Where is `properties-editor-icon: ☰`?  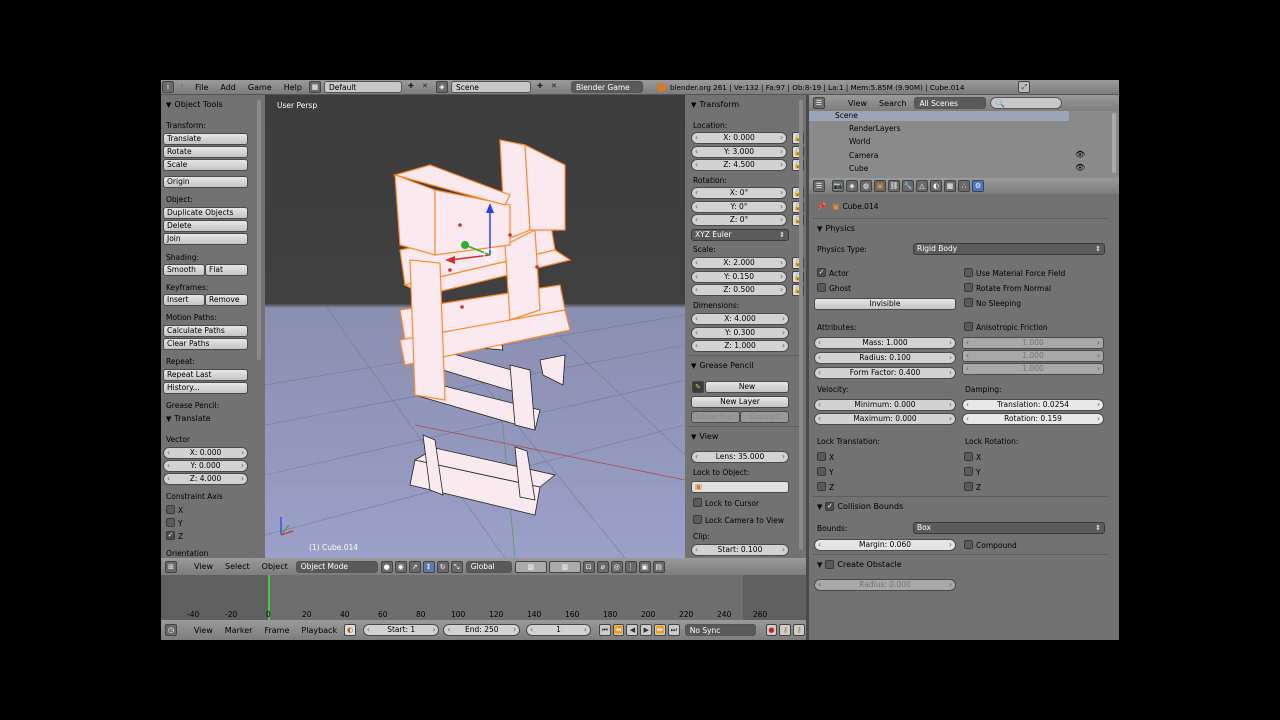
properties-editor-icon: ☰ is located at coordinates (819, 186).